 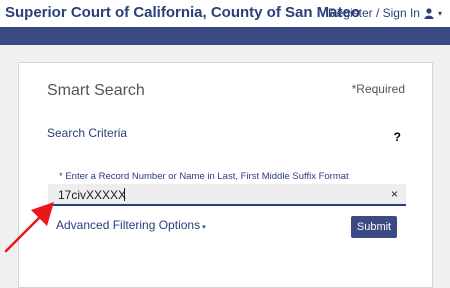 I want to click on advanced-filtering-toggle: Advanced Filtering Options ▾, so click(x=131, y=225).